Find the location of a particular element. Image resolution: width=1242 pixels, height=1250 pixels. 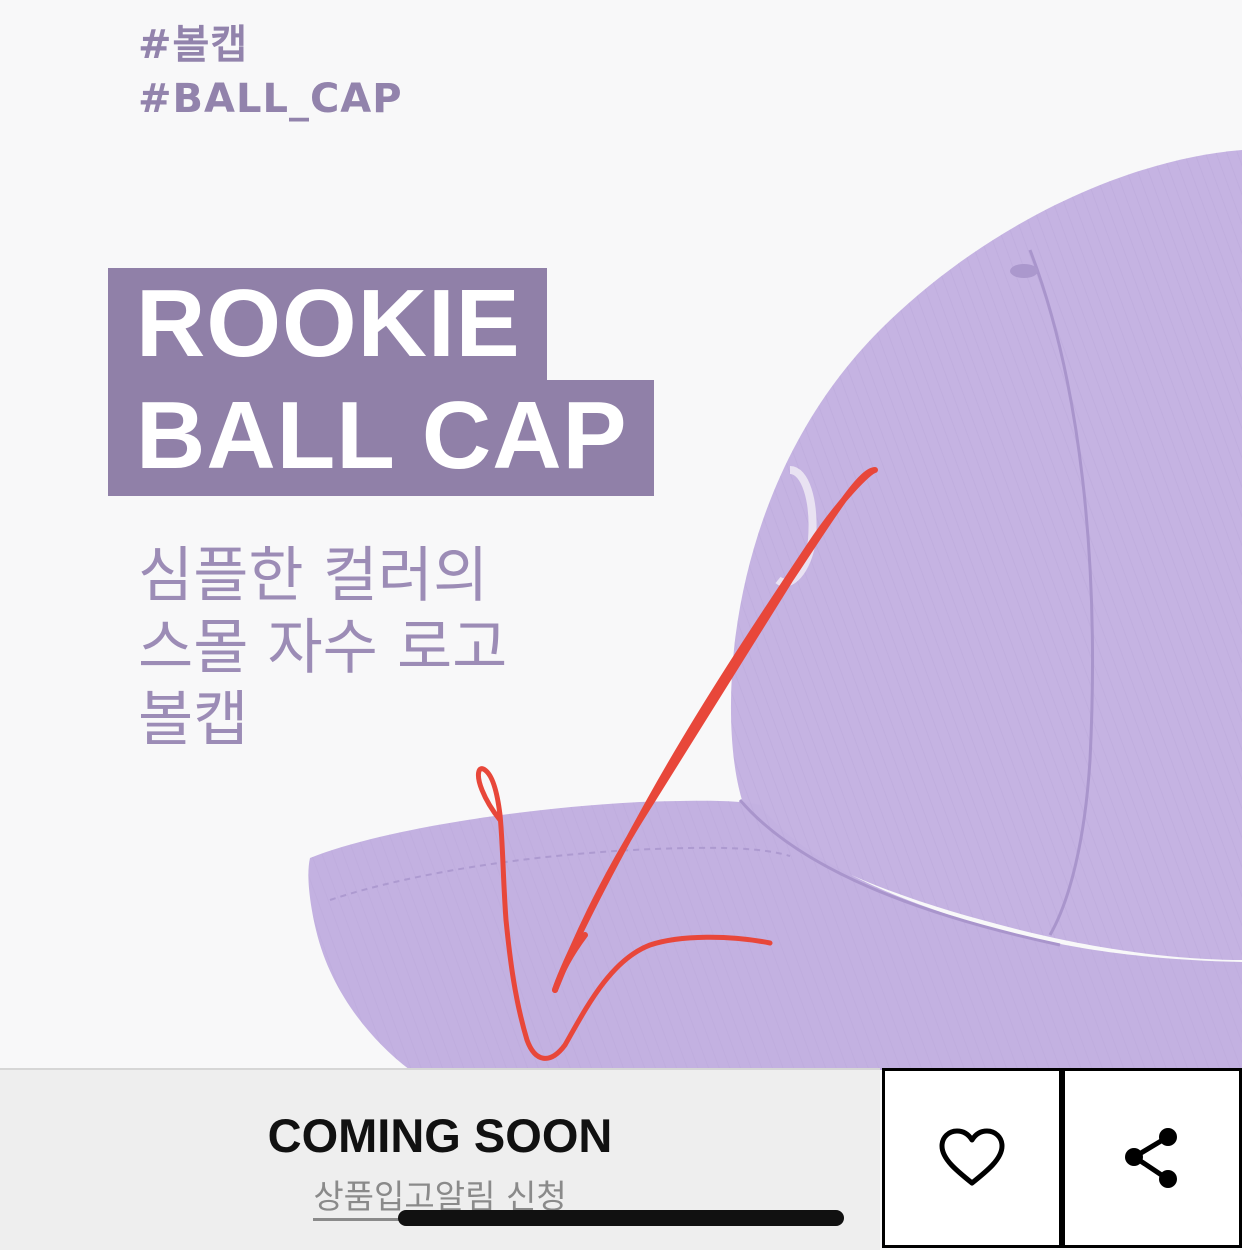

product-description: 심플한 컬러의 스몰 자수 로고 볼캡 is located at coordinates (322, 648).